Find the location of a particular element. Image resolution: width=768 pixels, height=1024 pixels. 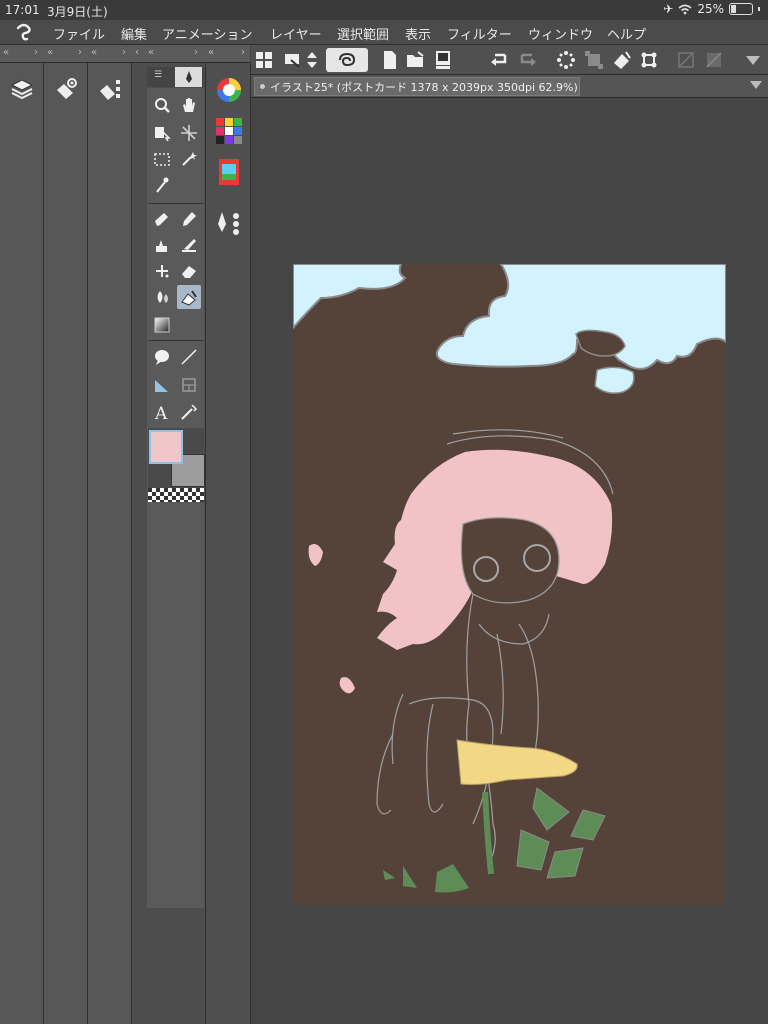

undo-icon is located at coordinates (499, 59).